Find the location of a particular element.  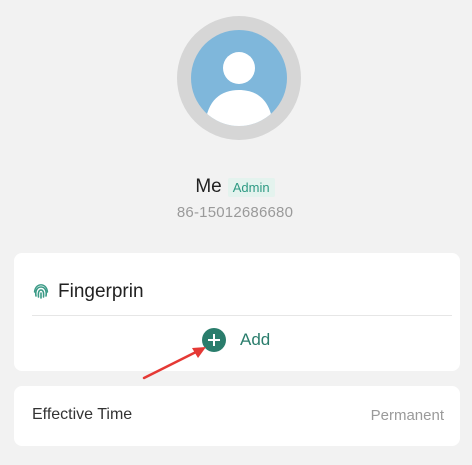

user-name: Me is located at coordinates (208, 186).